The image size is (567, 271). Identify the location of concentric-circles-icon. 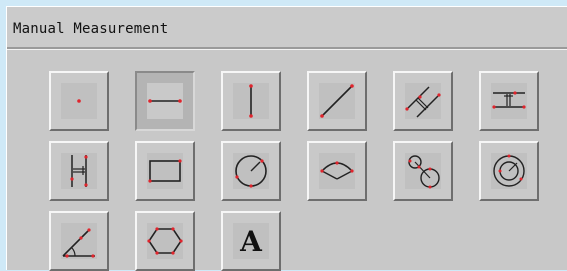
(509, 170).